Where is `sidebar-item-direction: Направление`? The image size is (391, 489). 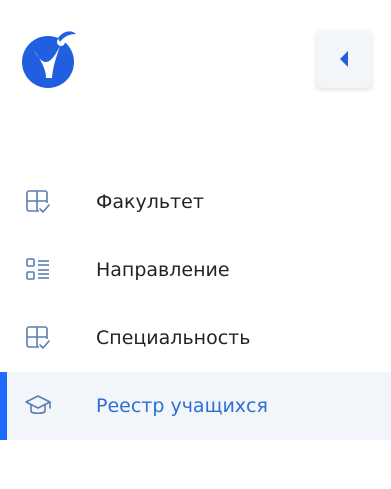
sidebar-item-direction: Направление is located at coordinates (195, 270).